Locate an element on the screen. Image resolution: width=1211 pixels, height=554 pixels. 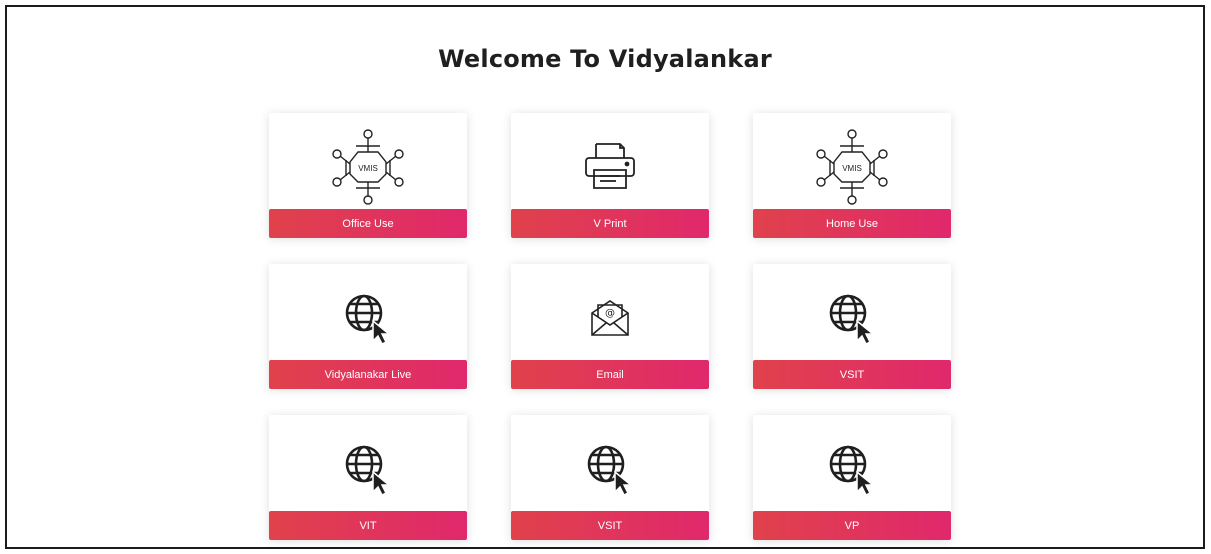
card-label: Vidyalanakar Live is located at coordinates (368, 374).